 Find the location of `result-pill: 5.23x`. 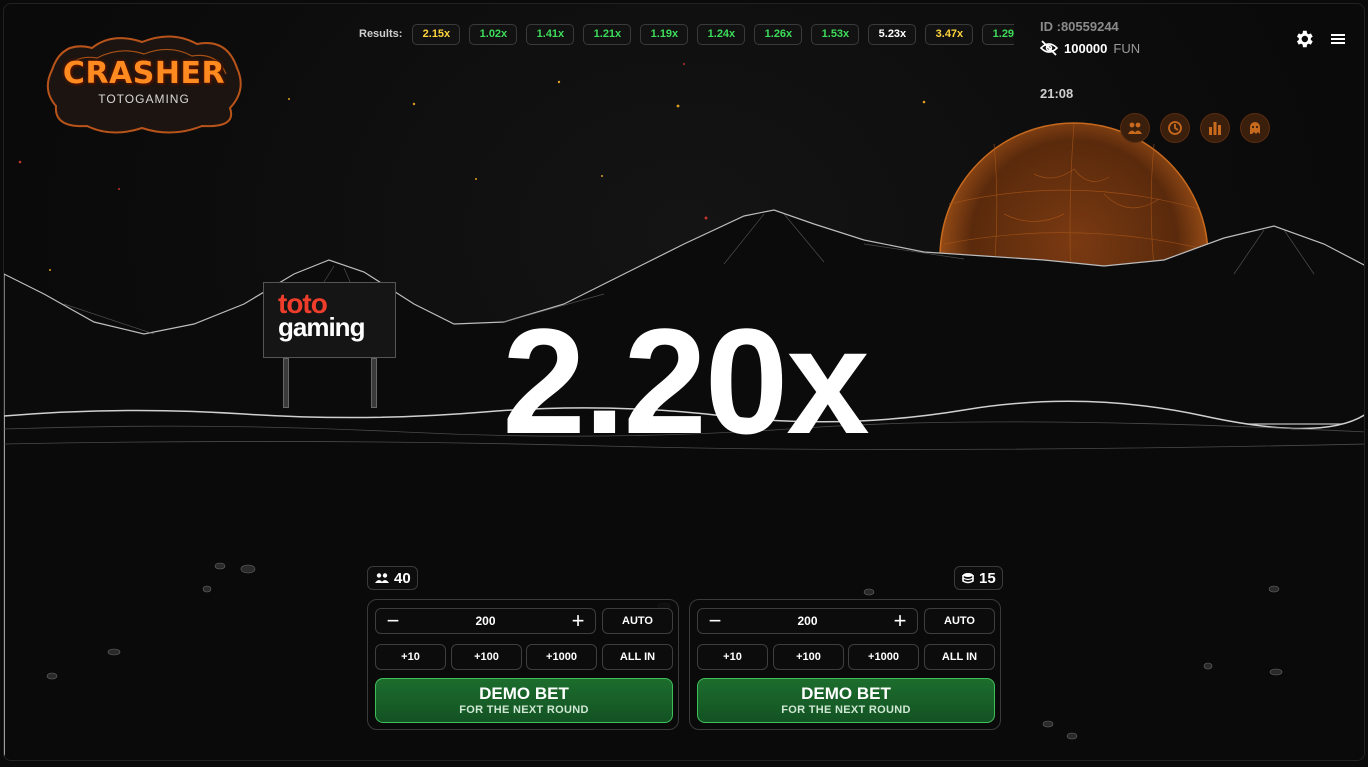

result-pill: 5.23x is located at coordinates (892, 34).